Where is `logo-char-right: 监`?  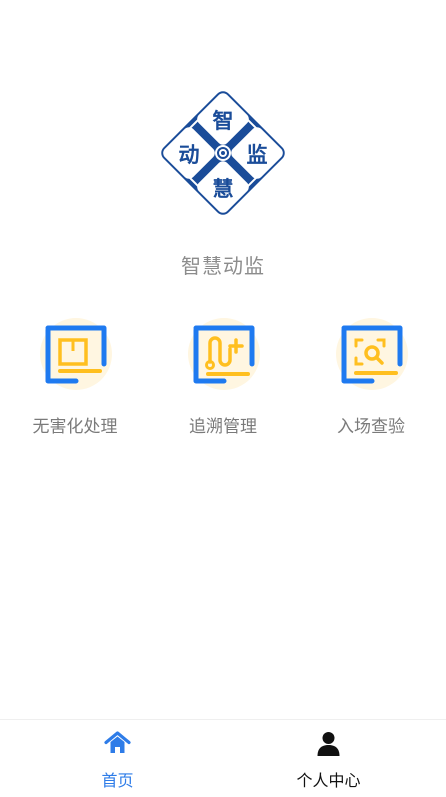
logo-char-right: 监 is located at coordinates (257, 154).